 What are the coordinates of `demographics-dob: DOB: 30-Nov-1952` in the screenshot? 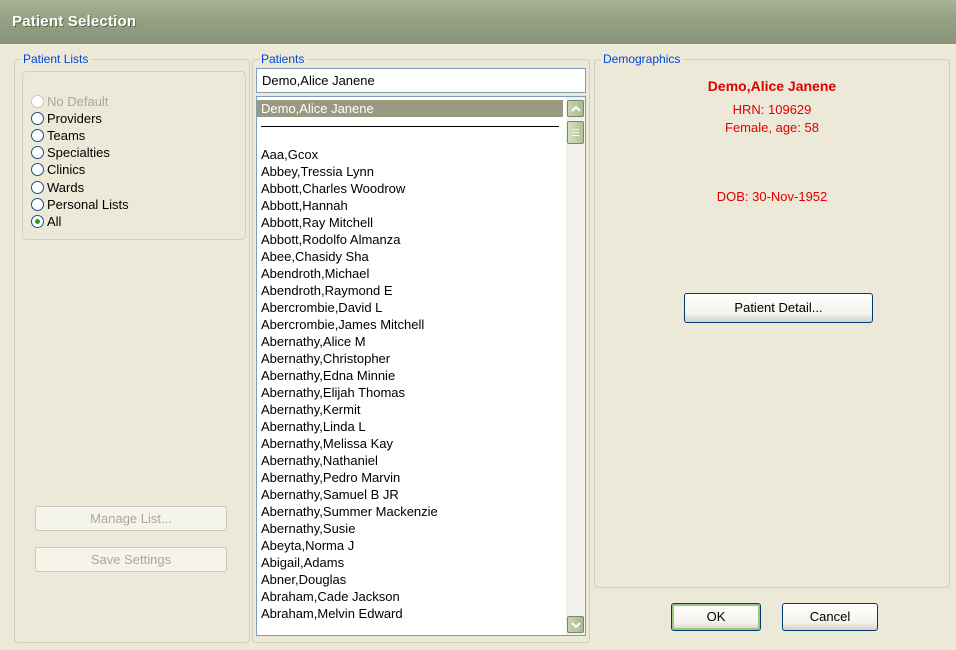 It's located at (772, 196).